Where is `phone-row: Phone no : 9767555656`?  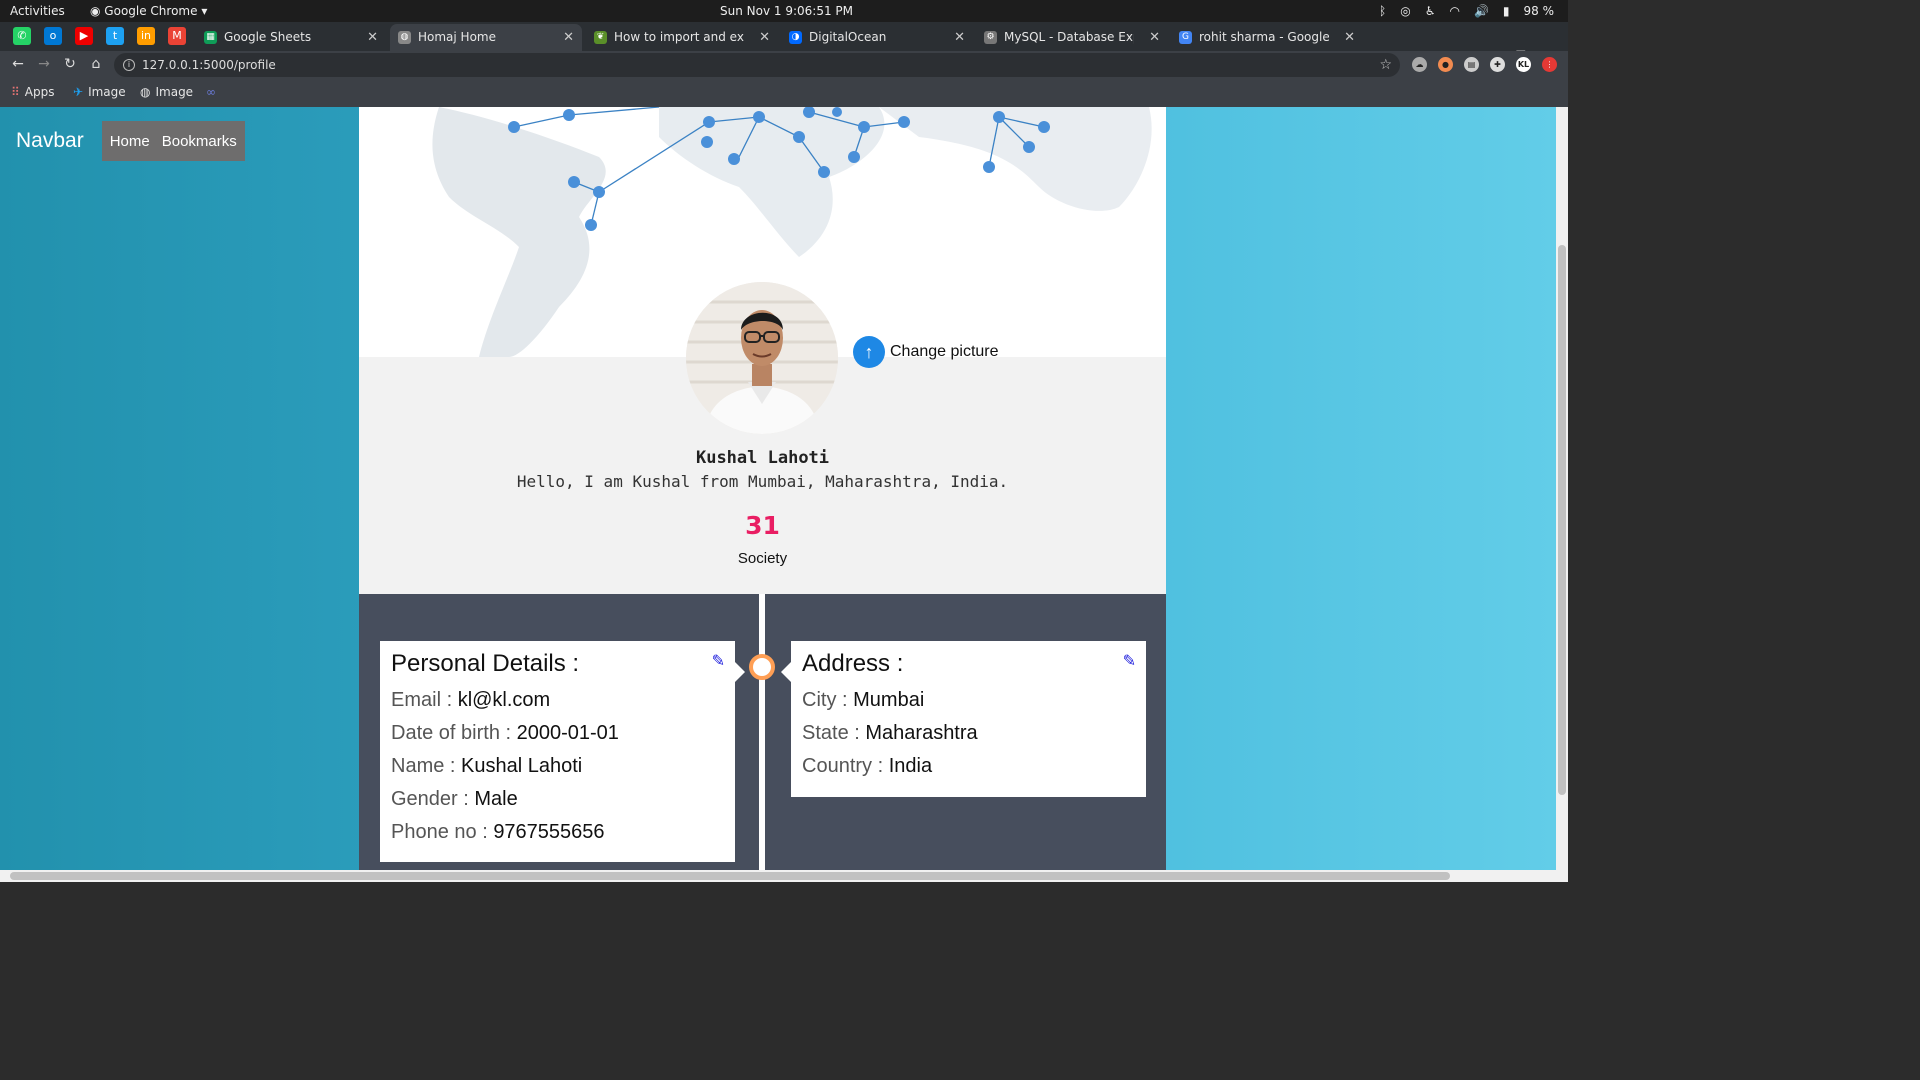 phone-row: Phone no : 9767555656 is located at coordinates (557, 832).